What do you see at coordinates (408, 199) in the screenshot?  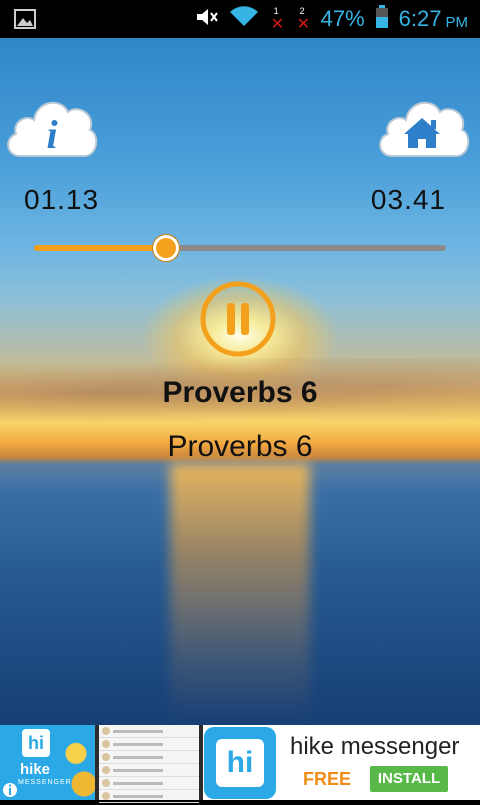 I see `total-time: 03.41` at bounding box center [408, 199].